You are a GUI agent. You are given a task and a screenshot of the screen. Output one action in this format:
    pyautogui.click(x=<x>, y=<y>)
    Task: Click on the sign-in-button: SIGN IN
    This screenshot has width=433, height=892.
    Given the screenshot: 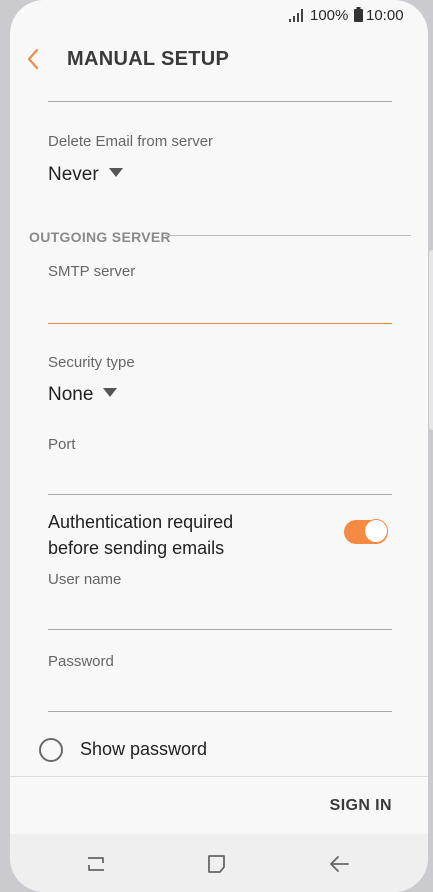 What is the action you would take?
    pyautogui.click(x=361, y=806)
    